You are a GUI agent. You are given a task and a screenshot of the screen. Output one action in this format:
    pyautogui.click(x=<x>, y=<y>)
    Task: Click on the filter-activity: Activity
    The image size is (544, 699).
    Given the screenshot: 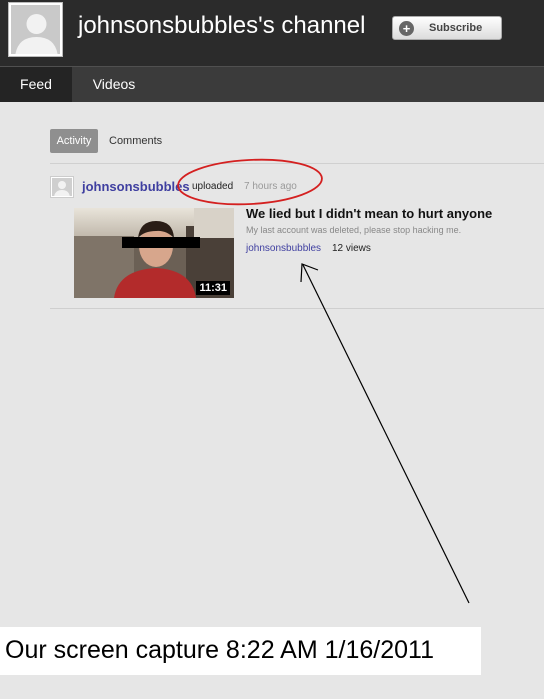 What is the action you would take?
    pyautogui.click(x=74, y=141)
    